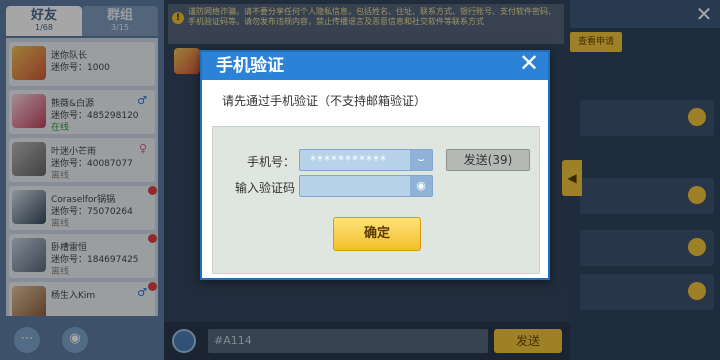 The width and height of the screenshot is (720, 360). What do you see at coordinates (270, 162) in the screenshot?
I see `phone-label: 手机号：` at bounding box center [270, 162].